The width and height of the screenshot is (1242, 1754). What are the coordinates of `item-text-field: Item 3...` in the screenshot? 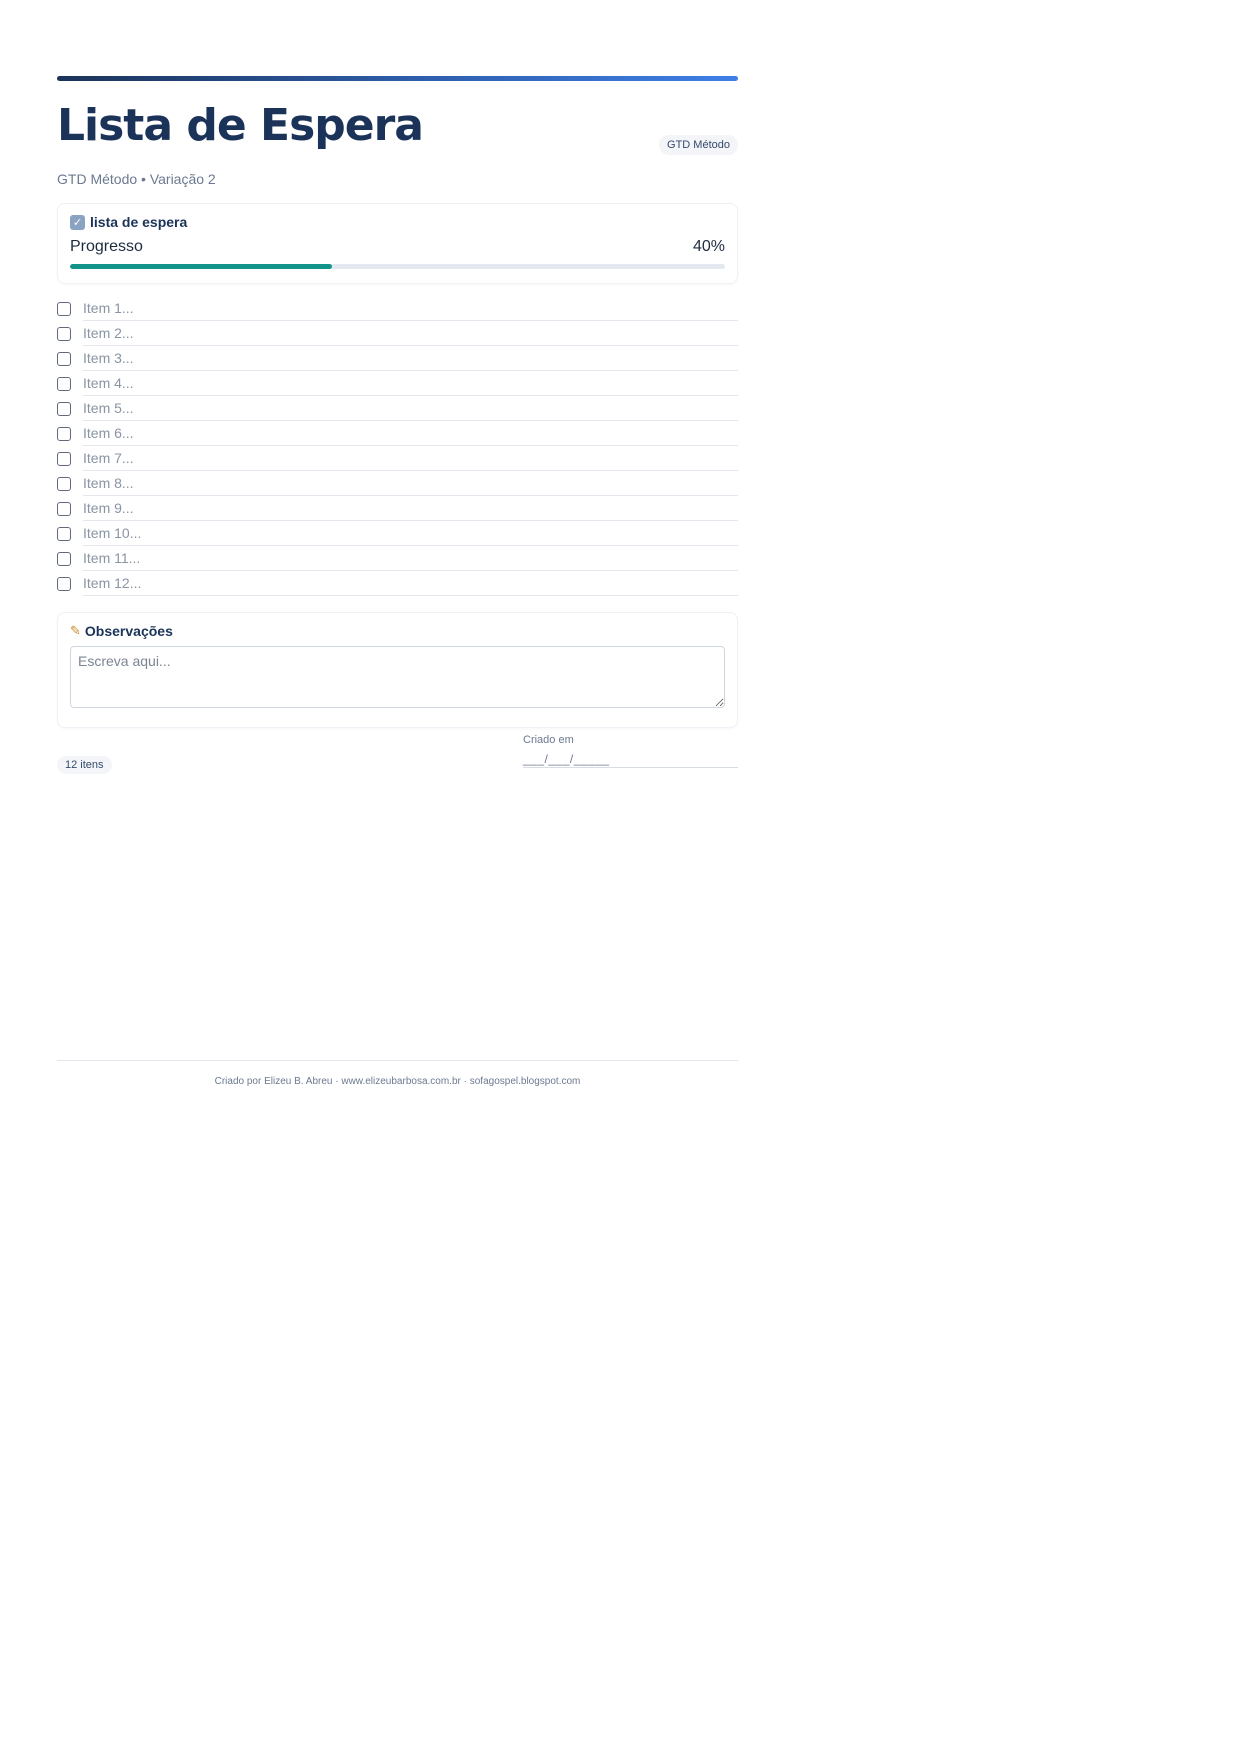 It's located at (410, 358).